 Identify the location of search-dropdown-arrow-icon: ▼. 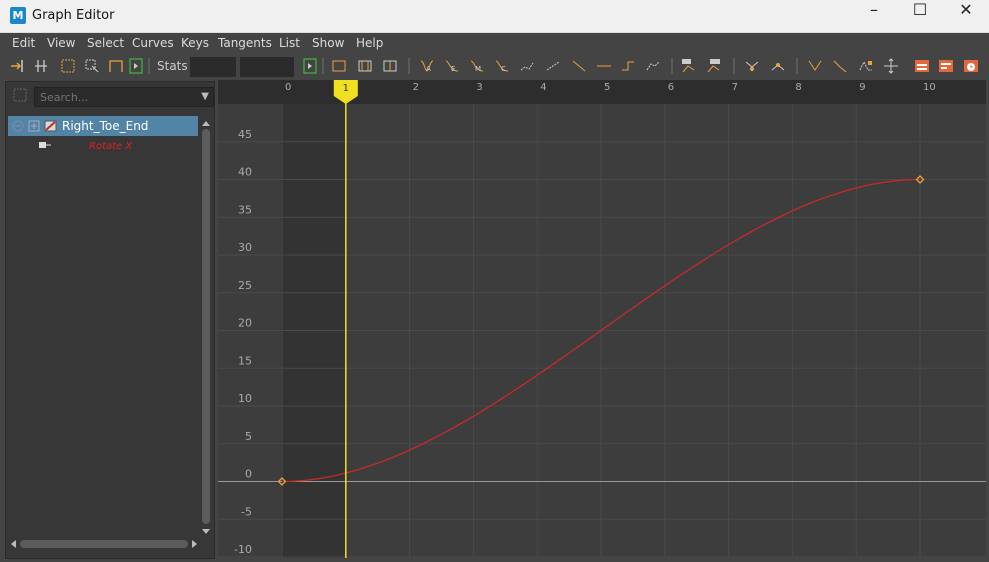
(205, 96).